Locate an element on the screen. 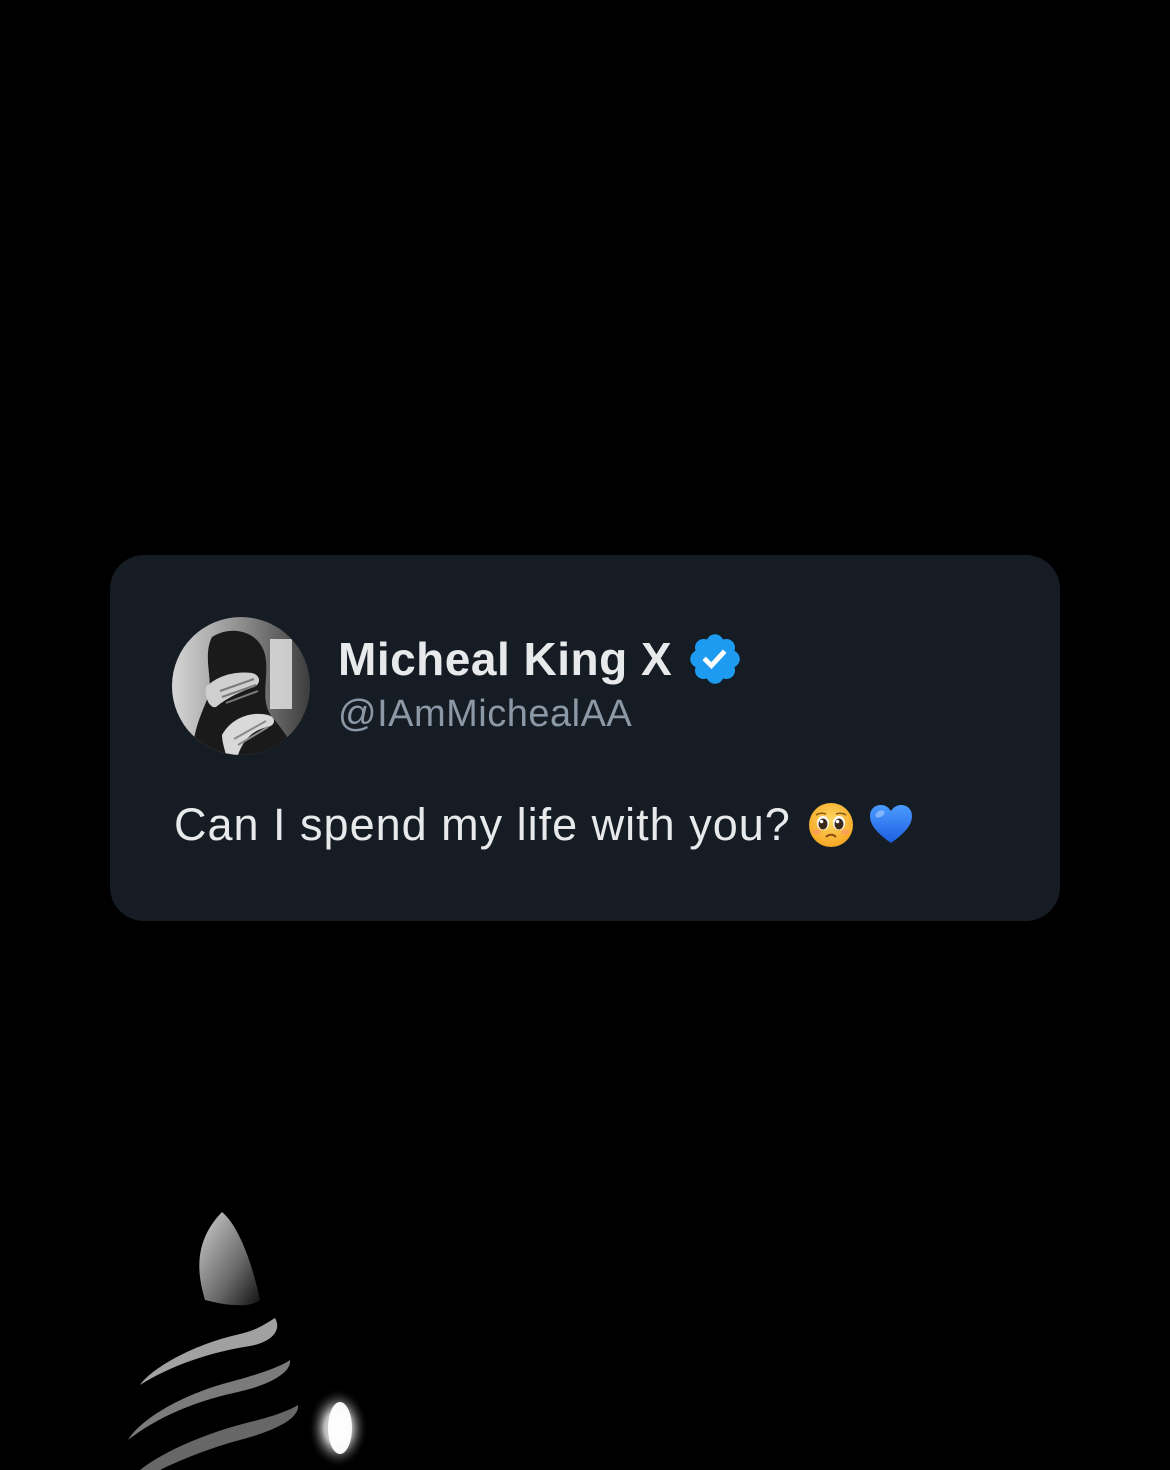 The image size is (1170, 1470). name-row: Micheal King X is located at coordinates (541, 659).